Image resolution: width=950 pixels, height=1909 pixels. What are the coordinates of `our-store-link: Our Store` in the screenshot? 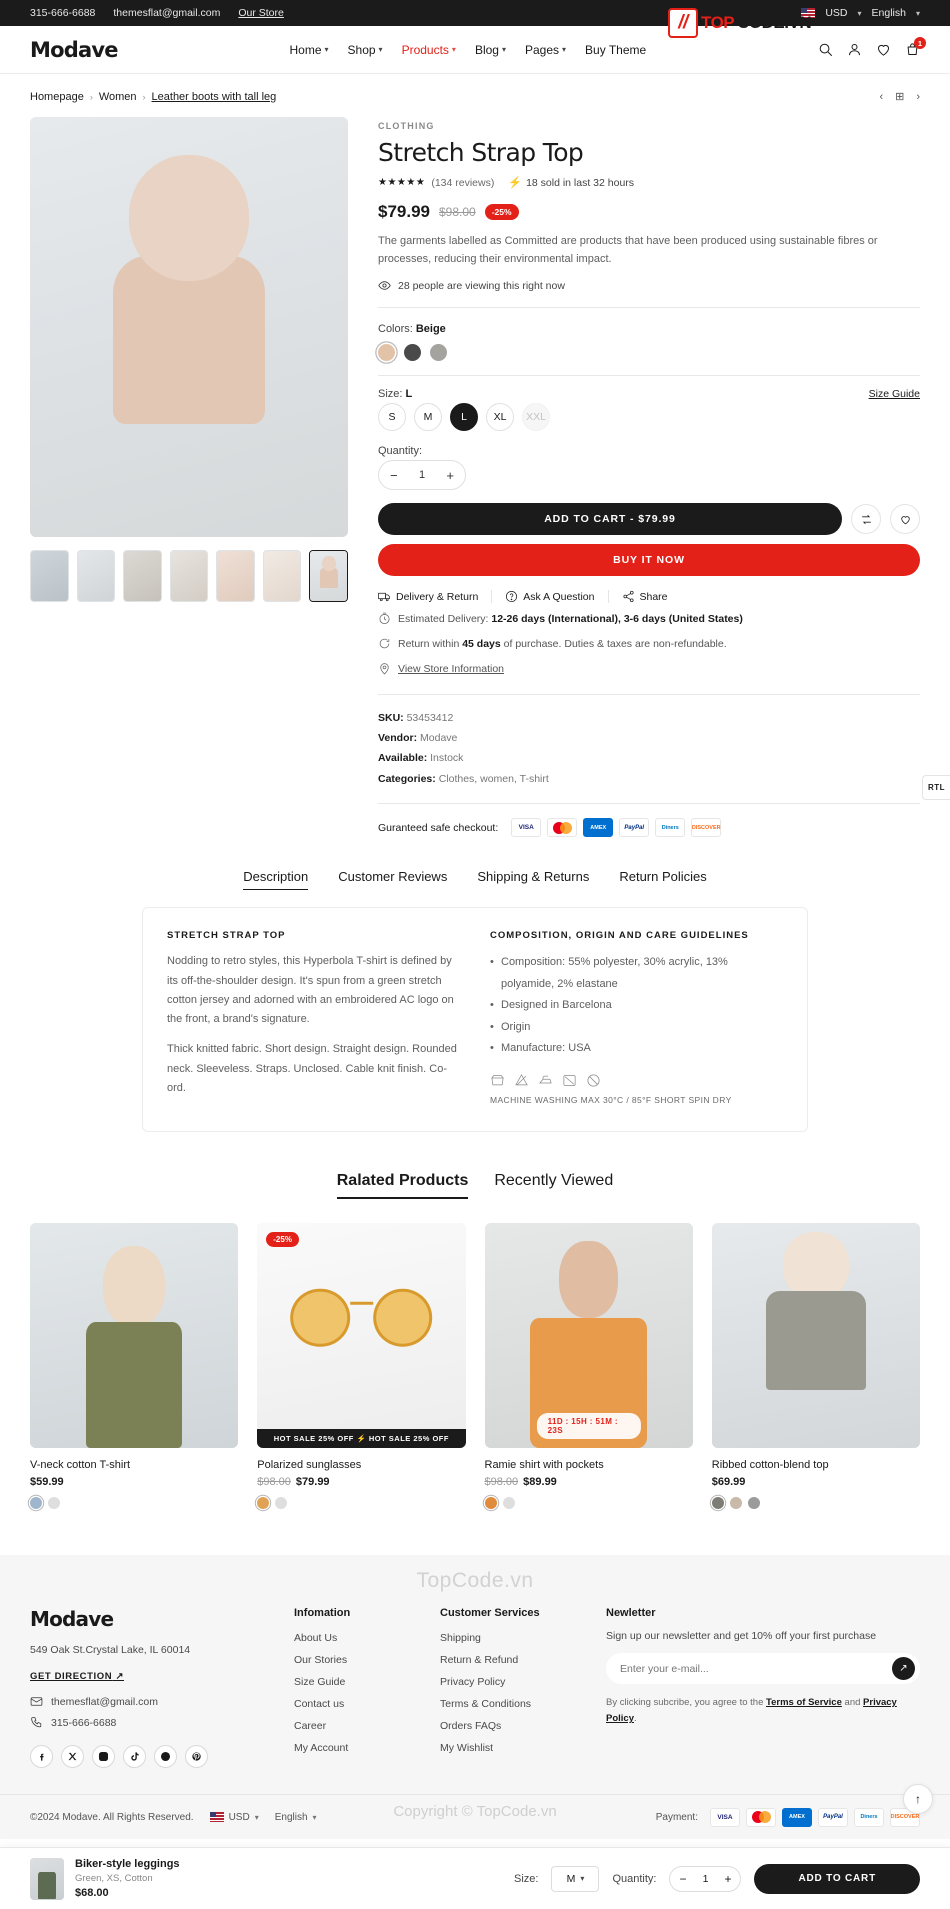 It's located at (261, 13).